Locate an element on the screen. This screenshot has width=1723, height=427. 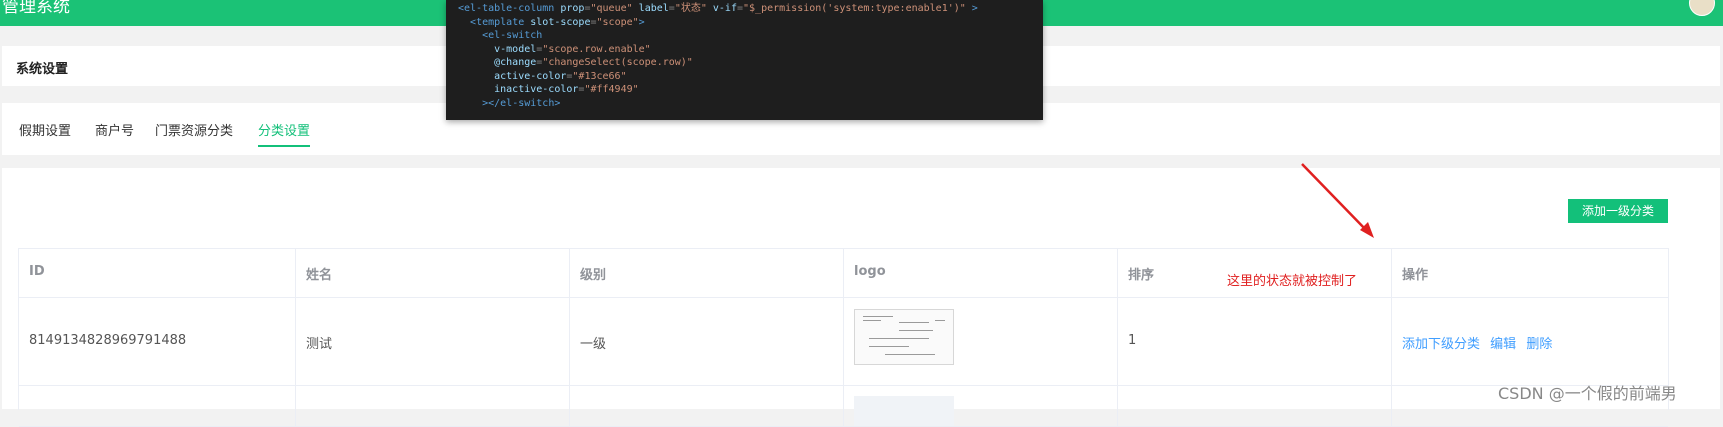
table-row is located at coordinates (843, 406).